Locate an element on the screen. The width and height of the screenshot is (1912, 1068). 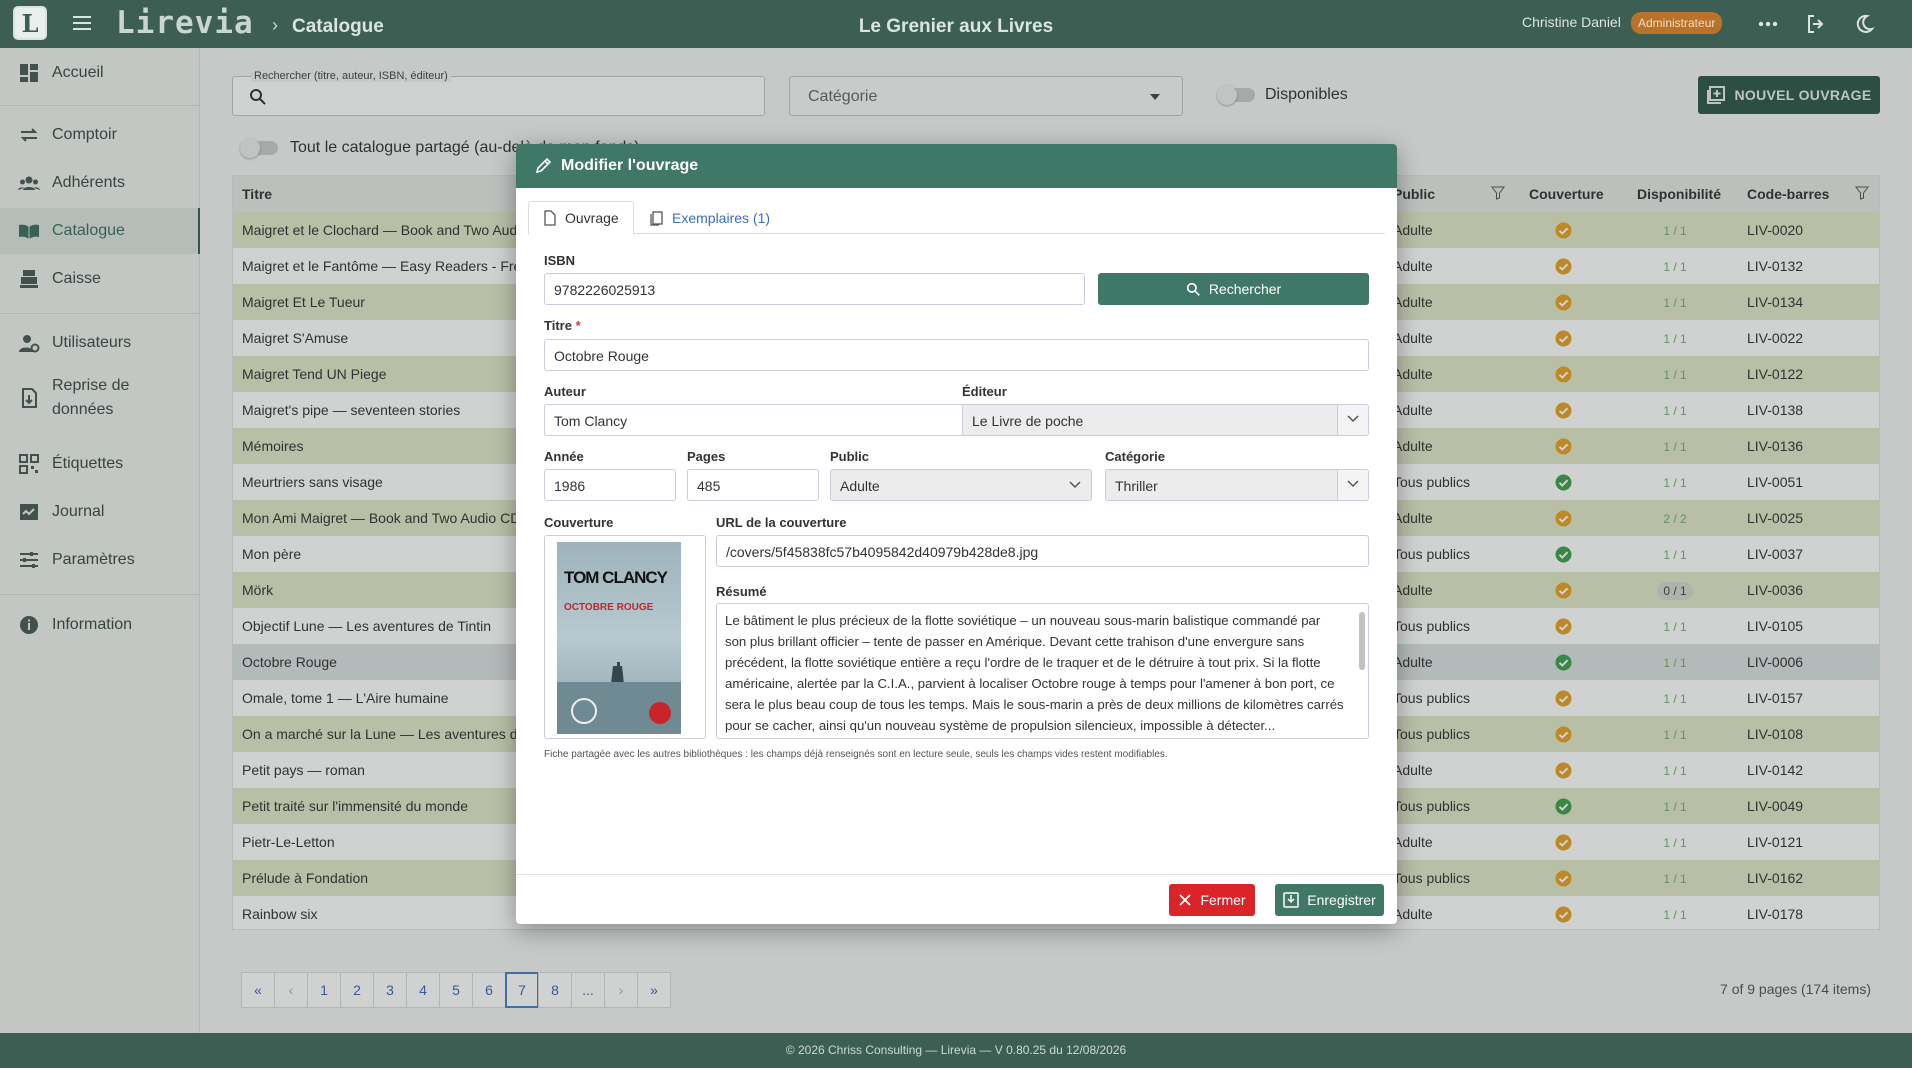
category-field: Thriller is located at coordinates (1237, 485).